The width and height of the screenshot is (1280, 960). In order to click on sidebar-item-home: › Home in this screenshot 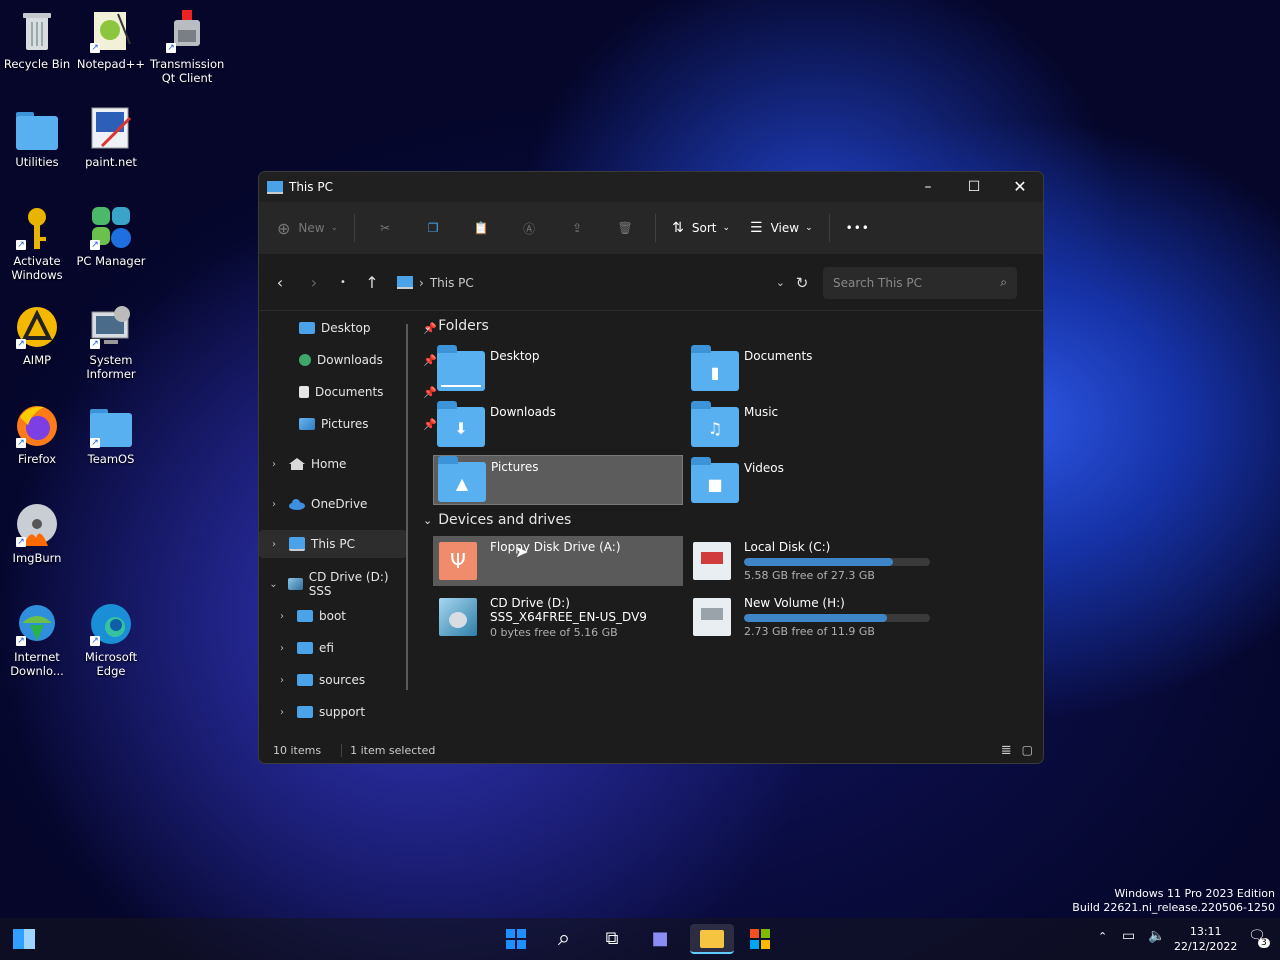, I will do `click(333, 464)`.